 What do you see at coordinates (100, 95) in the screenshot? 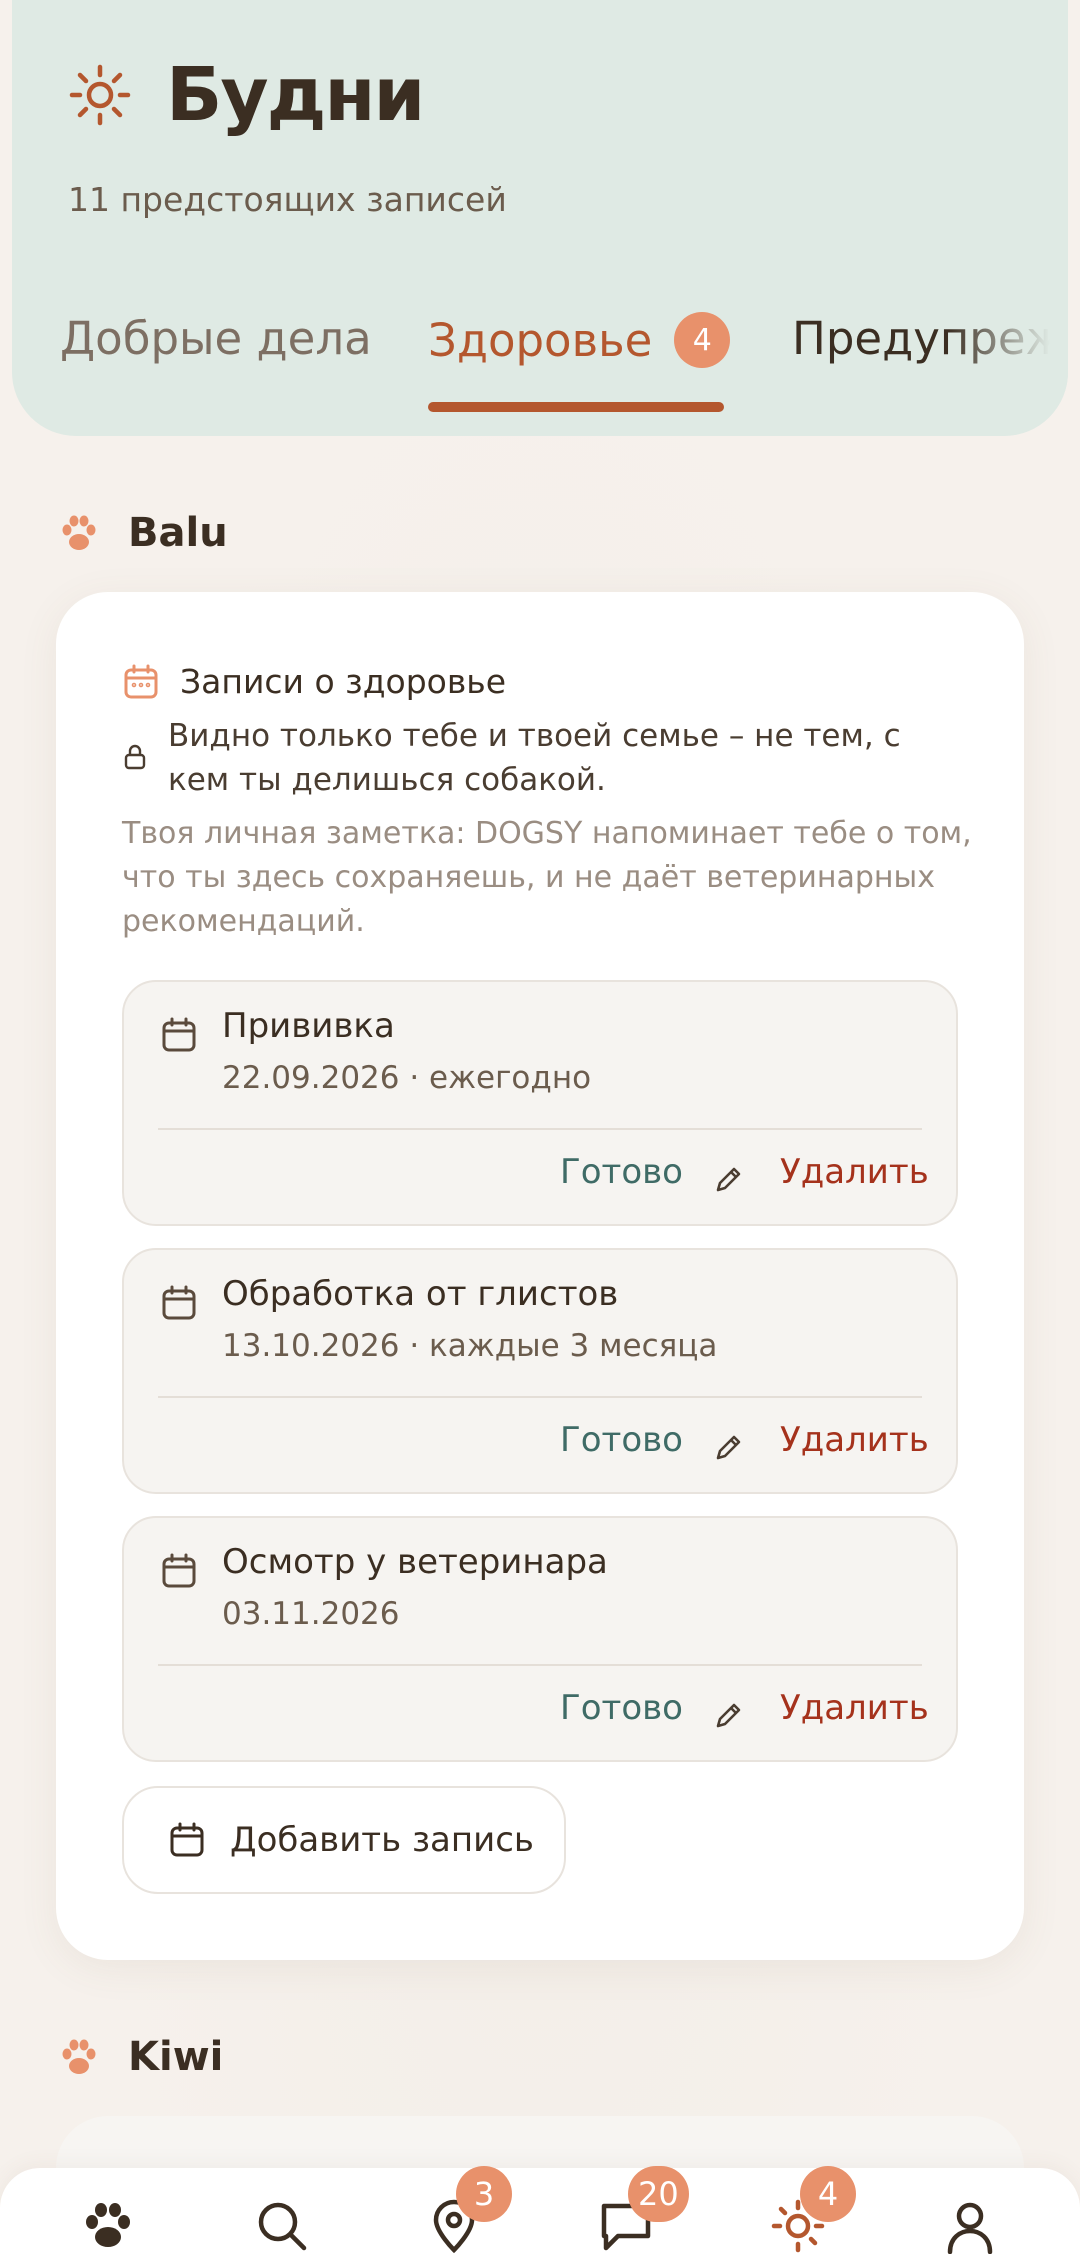
I see `sun-icon` at bounding box center [100, 95].